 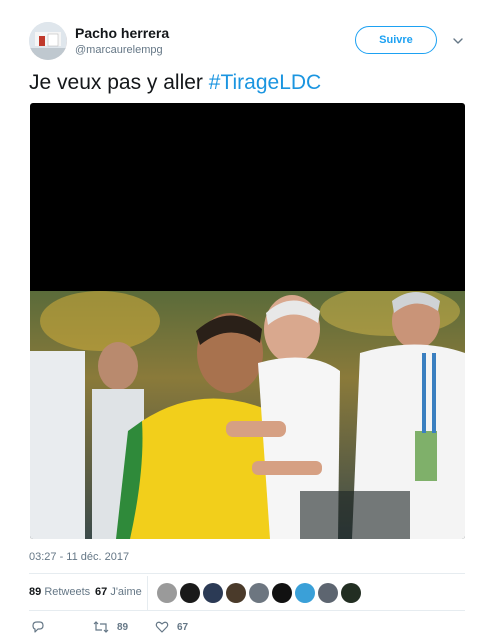 What do you see at coordinates (122, 33) in the screenshot?
I see `display-name: Pacho herrera` at bounding box center [122, 33].